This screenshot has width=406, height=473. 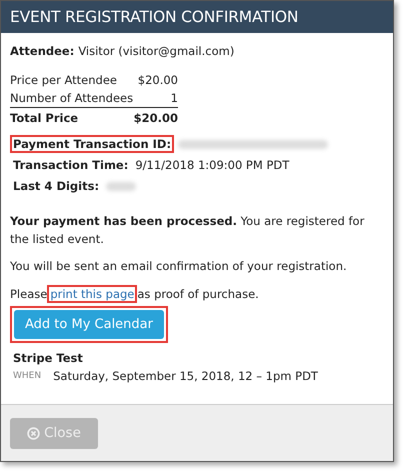 I want to click on detail-value: 9/11/2018 1:09:00 PM PDT, so click(x=212, y=165).